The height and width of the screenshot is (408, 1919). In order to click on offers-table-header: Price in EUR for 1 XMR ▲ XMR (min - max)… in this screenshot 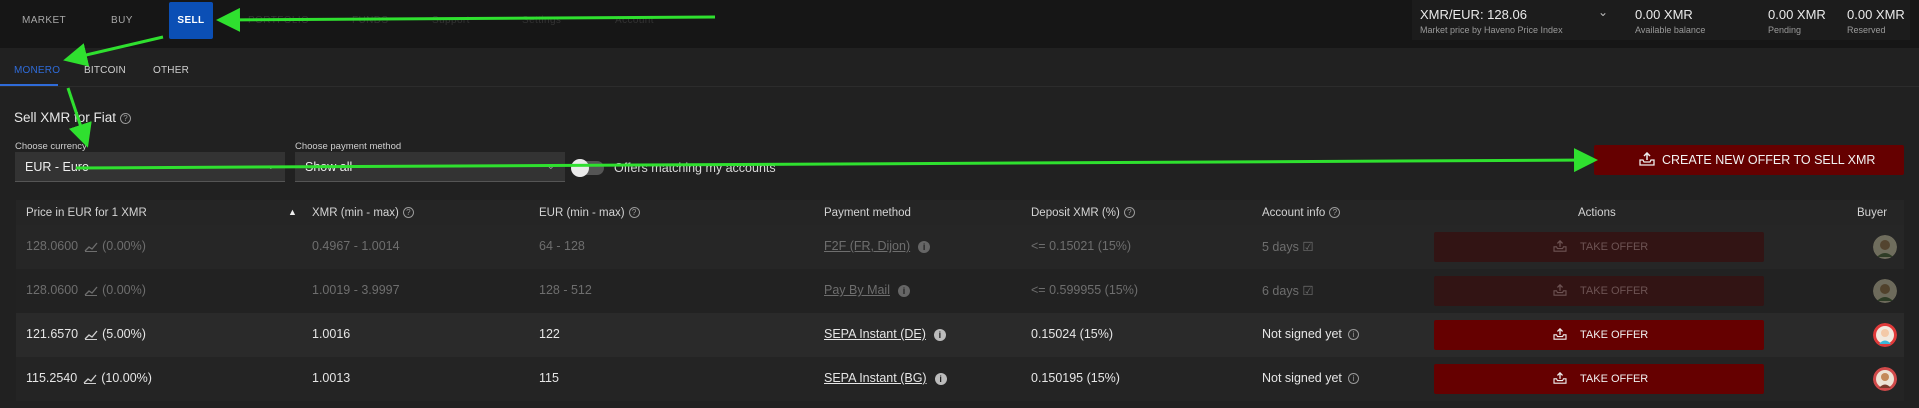, I will do `click(960, 212)`.